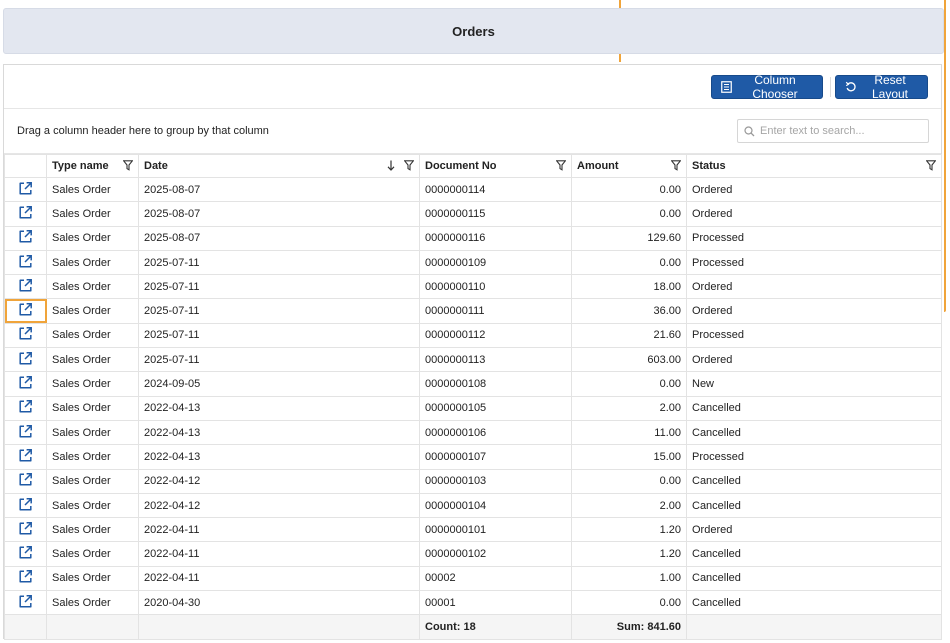 The width and height of the screenshot is (950, 643). I want to click on cell-document-no: 00002, so click(495, 578).